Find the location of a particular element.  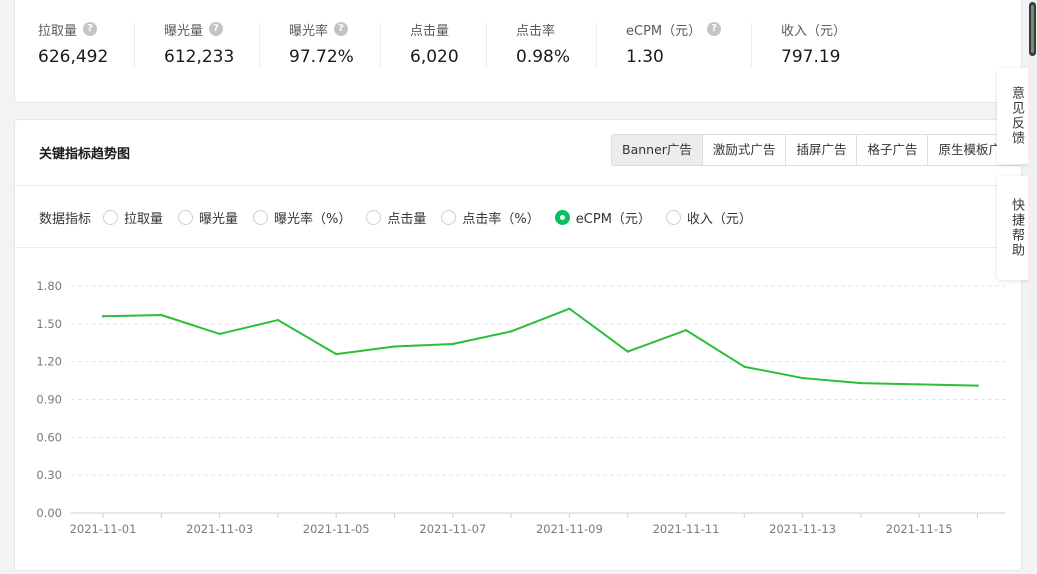

stat-click-rate: 点击率 0.98% is located at coordinates (543, 49).